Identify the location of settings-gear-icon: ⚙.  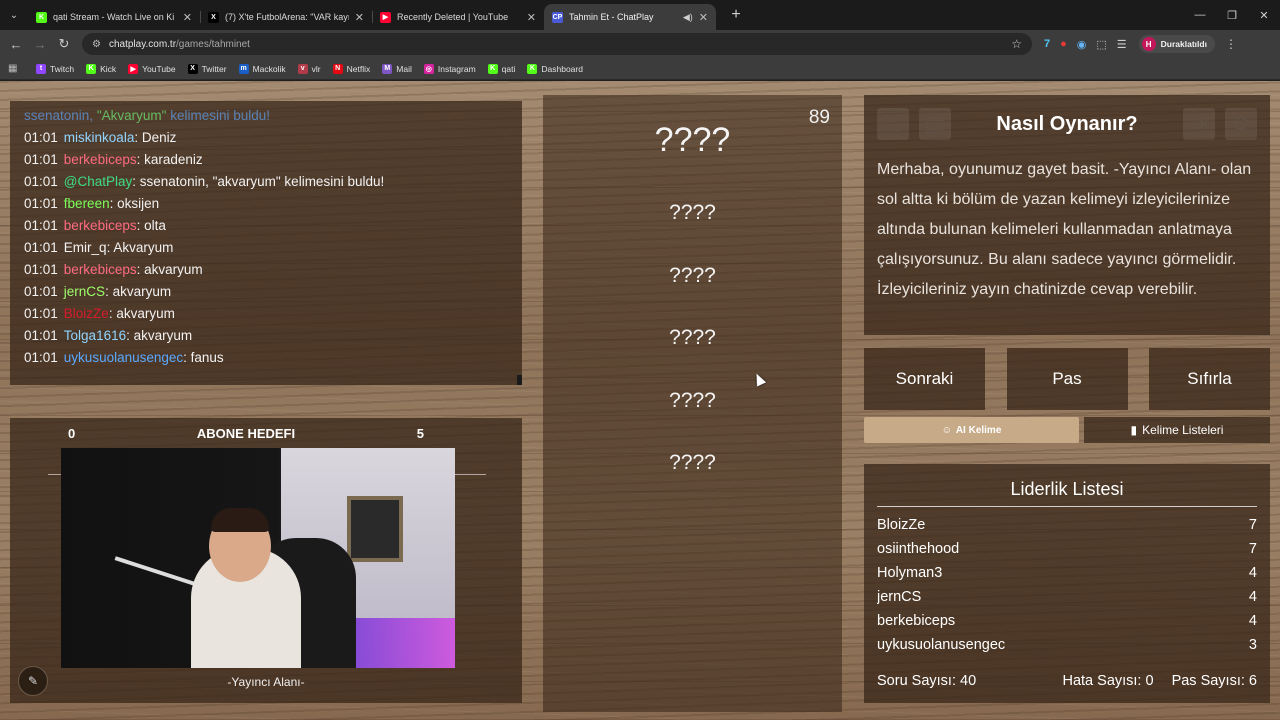
(1241, 124).